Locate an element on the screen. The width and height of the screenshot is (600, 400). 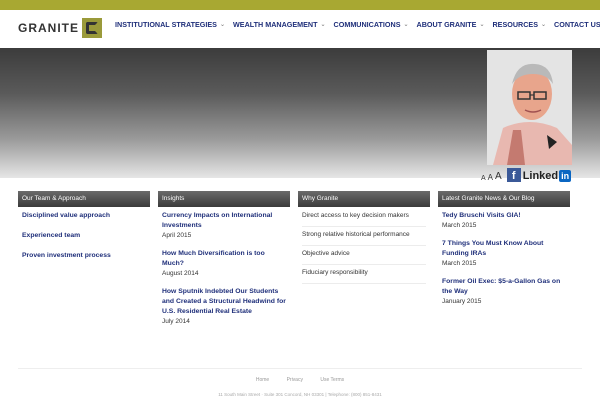
nav-label: WEALTH MANAGEMENT is located at coordinates (275, 24).